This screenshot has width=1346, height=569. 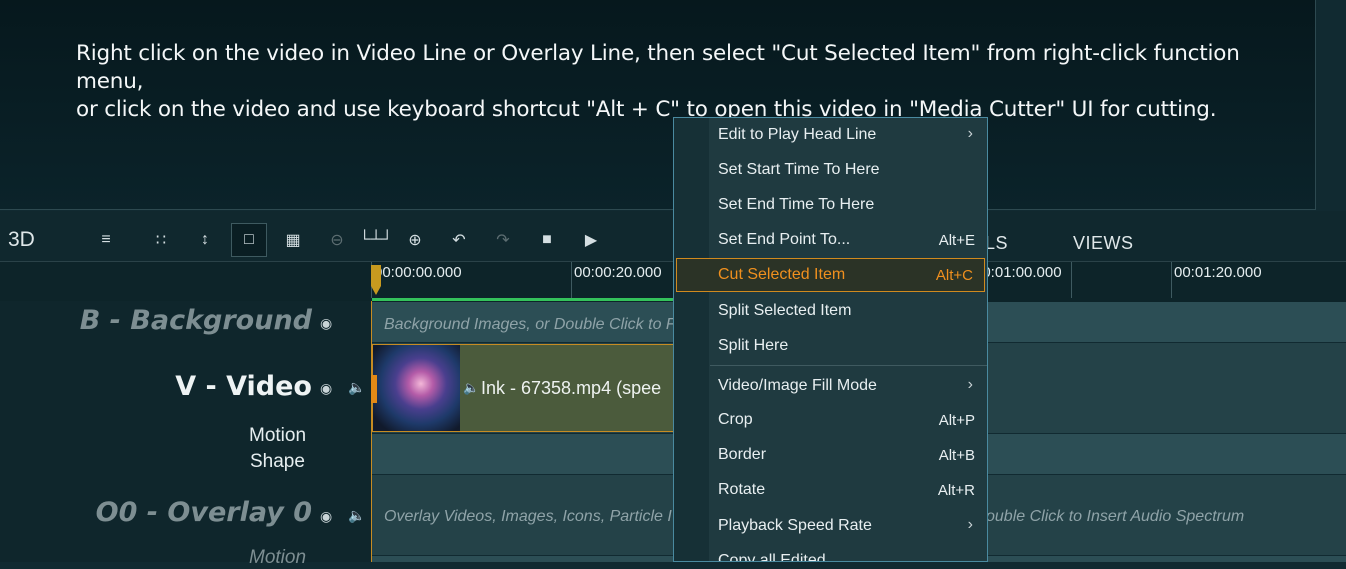 I want to click on ruler-label: 00:00:20.000, so click(x=618, y=272).